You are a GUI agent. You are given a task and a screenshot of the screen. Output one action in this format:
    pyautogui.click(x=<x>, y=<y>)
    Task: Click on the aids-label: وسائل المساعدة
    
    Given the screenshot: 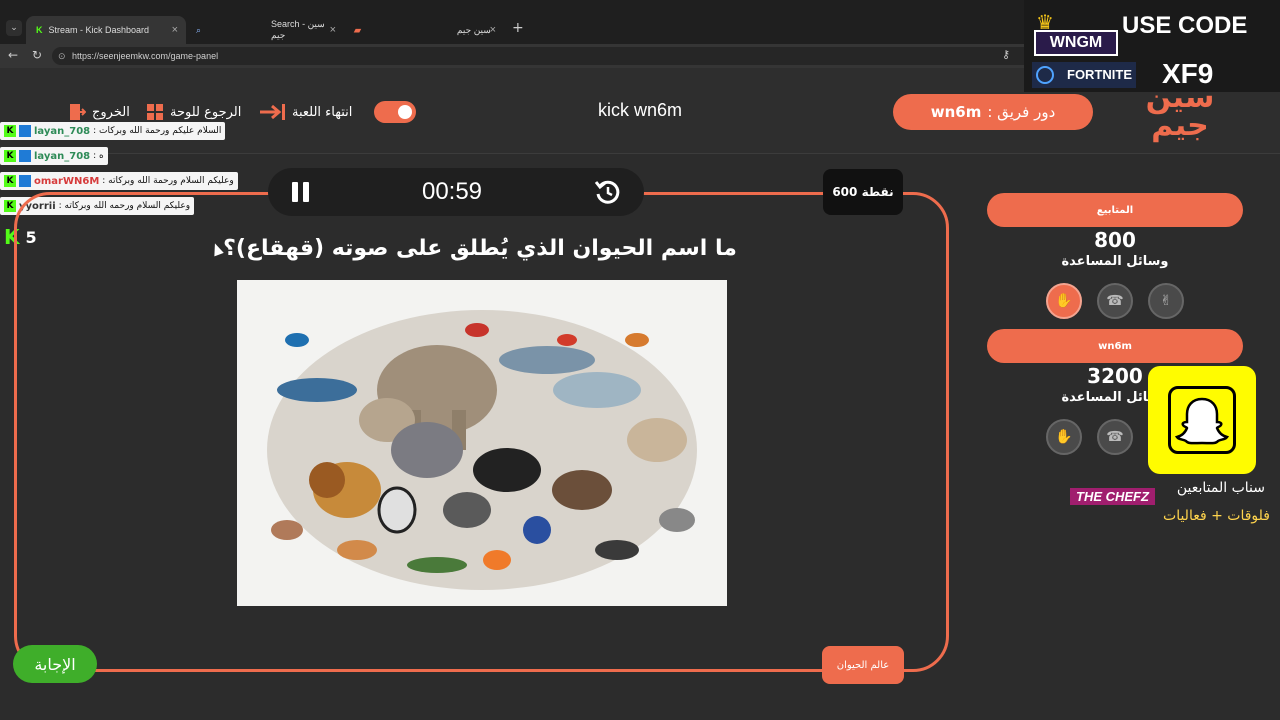 What is the action you would take?
    pyautogui.click(x=1115, y=261)
    